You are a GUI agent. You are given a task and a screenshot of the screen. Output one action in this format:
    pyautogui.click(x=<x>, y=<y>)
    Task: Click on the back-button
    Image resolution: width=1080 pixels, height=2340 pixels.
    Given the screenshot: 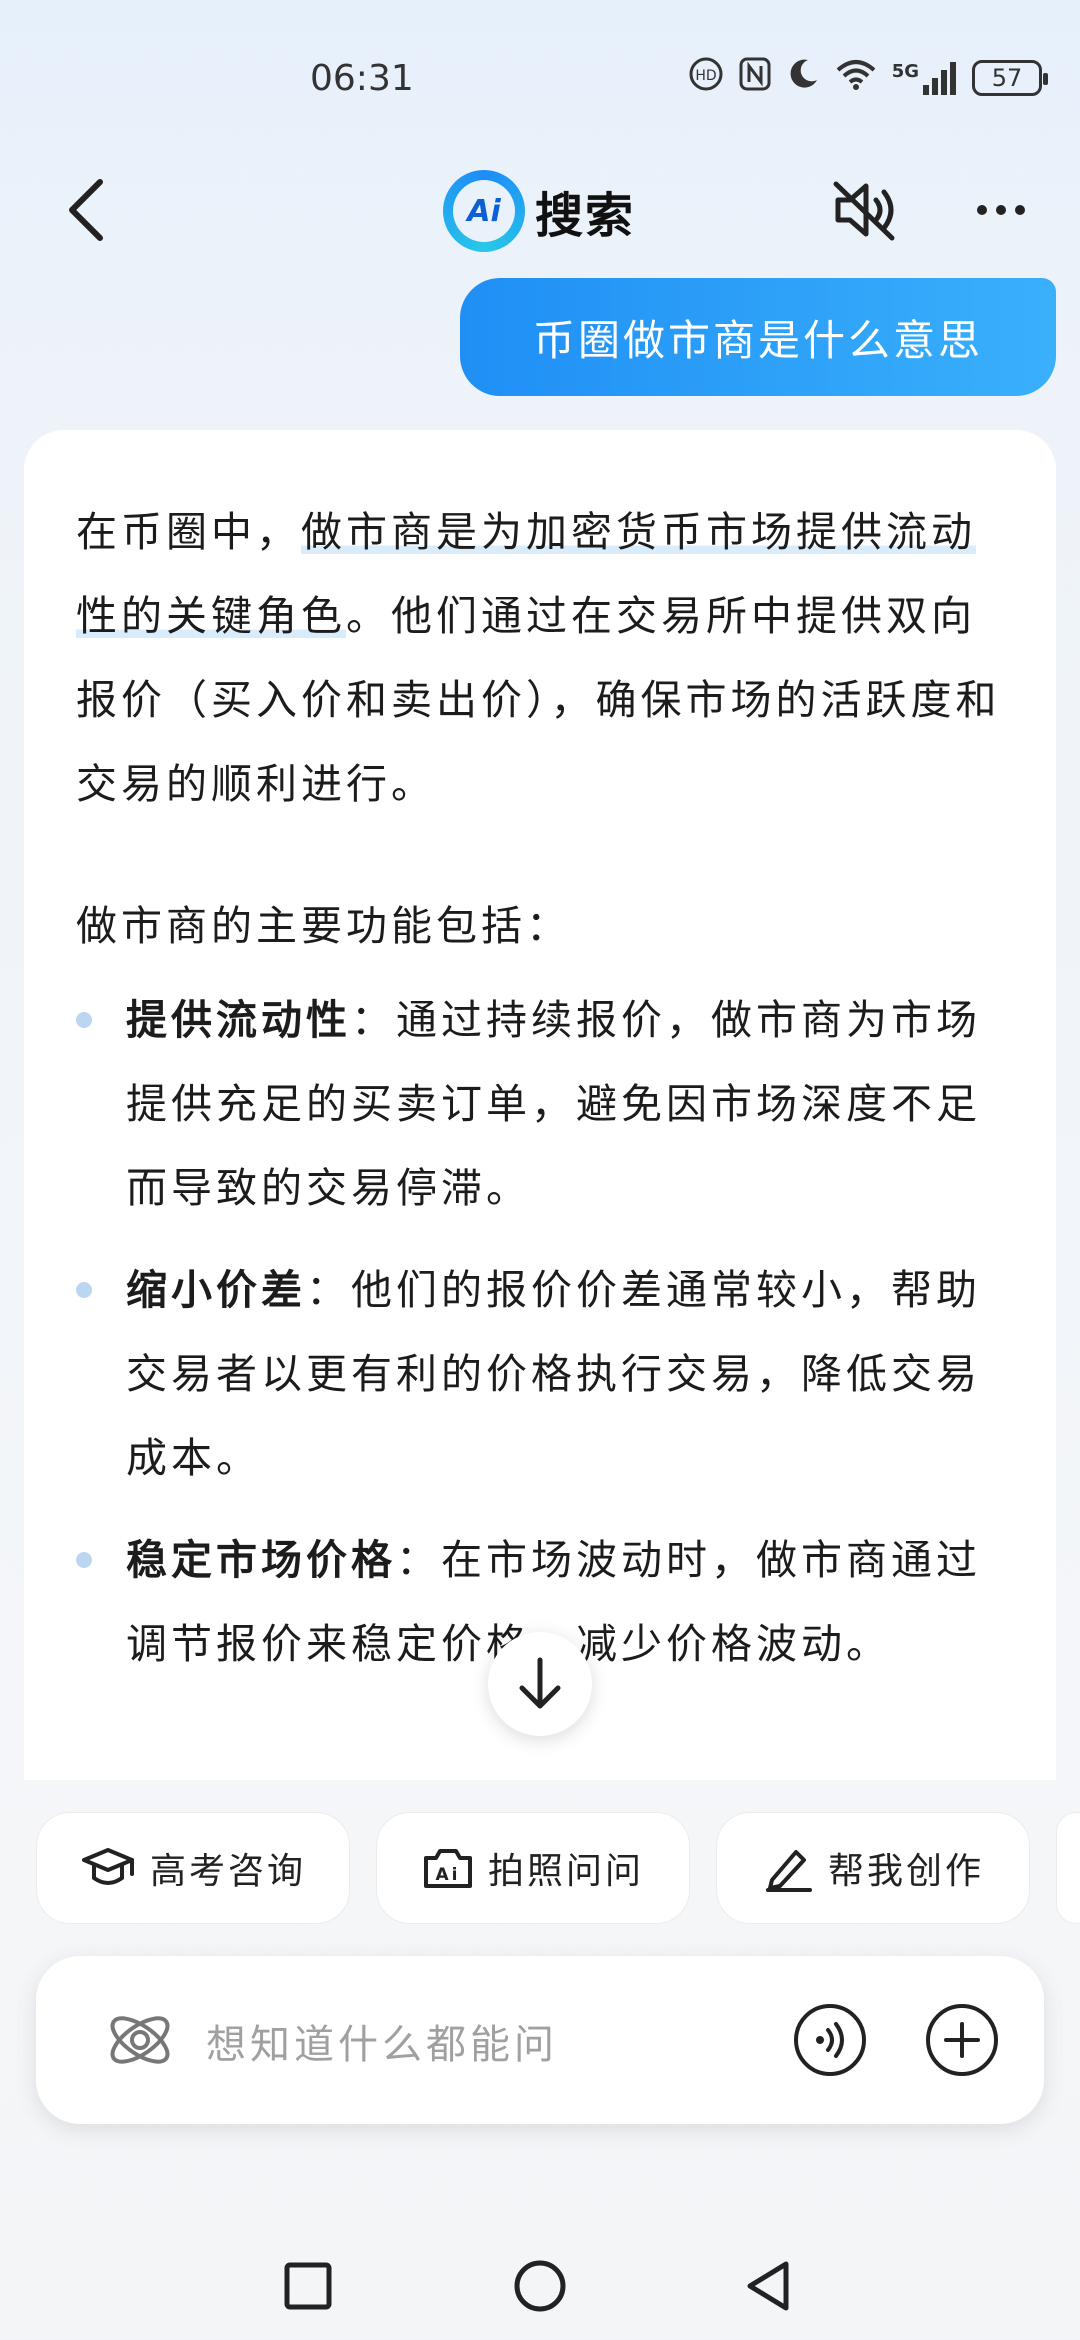 What is the action you would take?
    pyautogui.click(x=86, y=210)
    